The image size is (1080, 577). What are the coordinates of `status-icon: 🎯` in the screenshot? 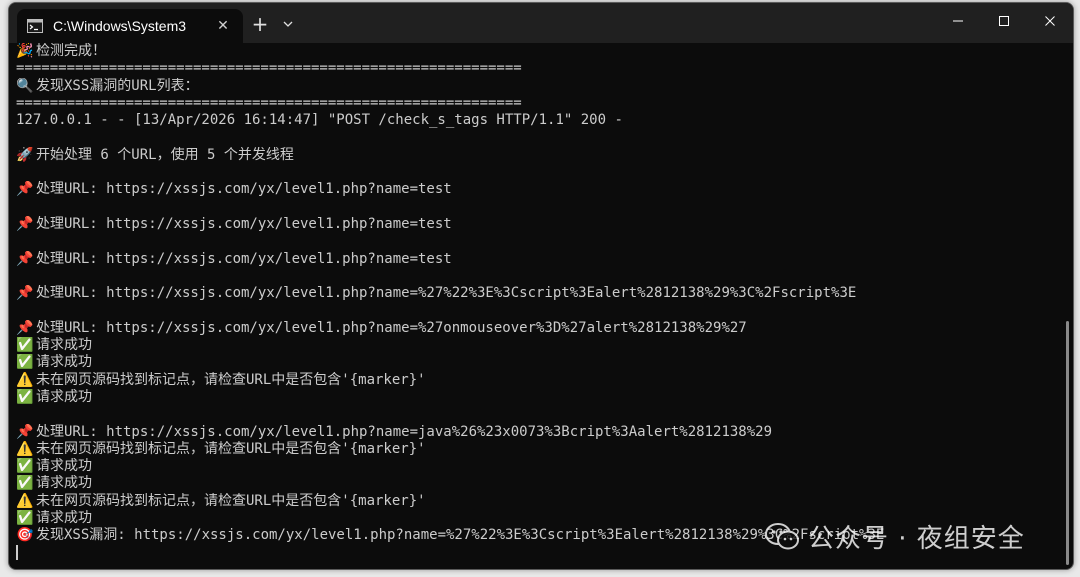 It's located at (25, 535).